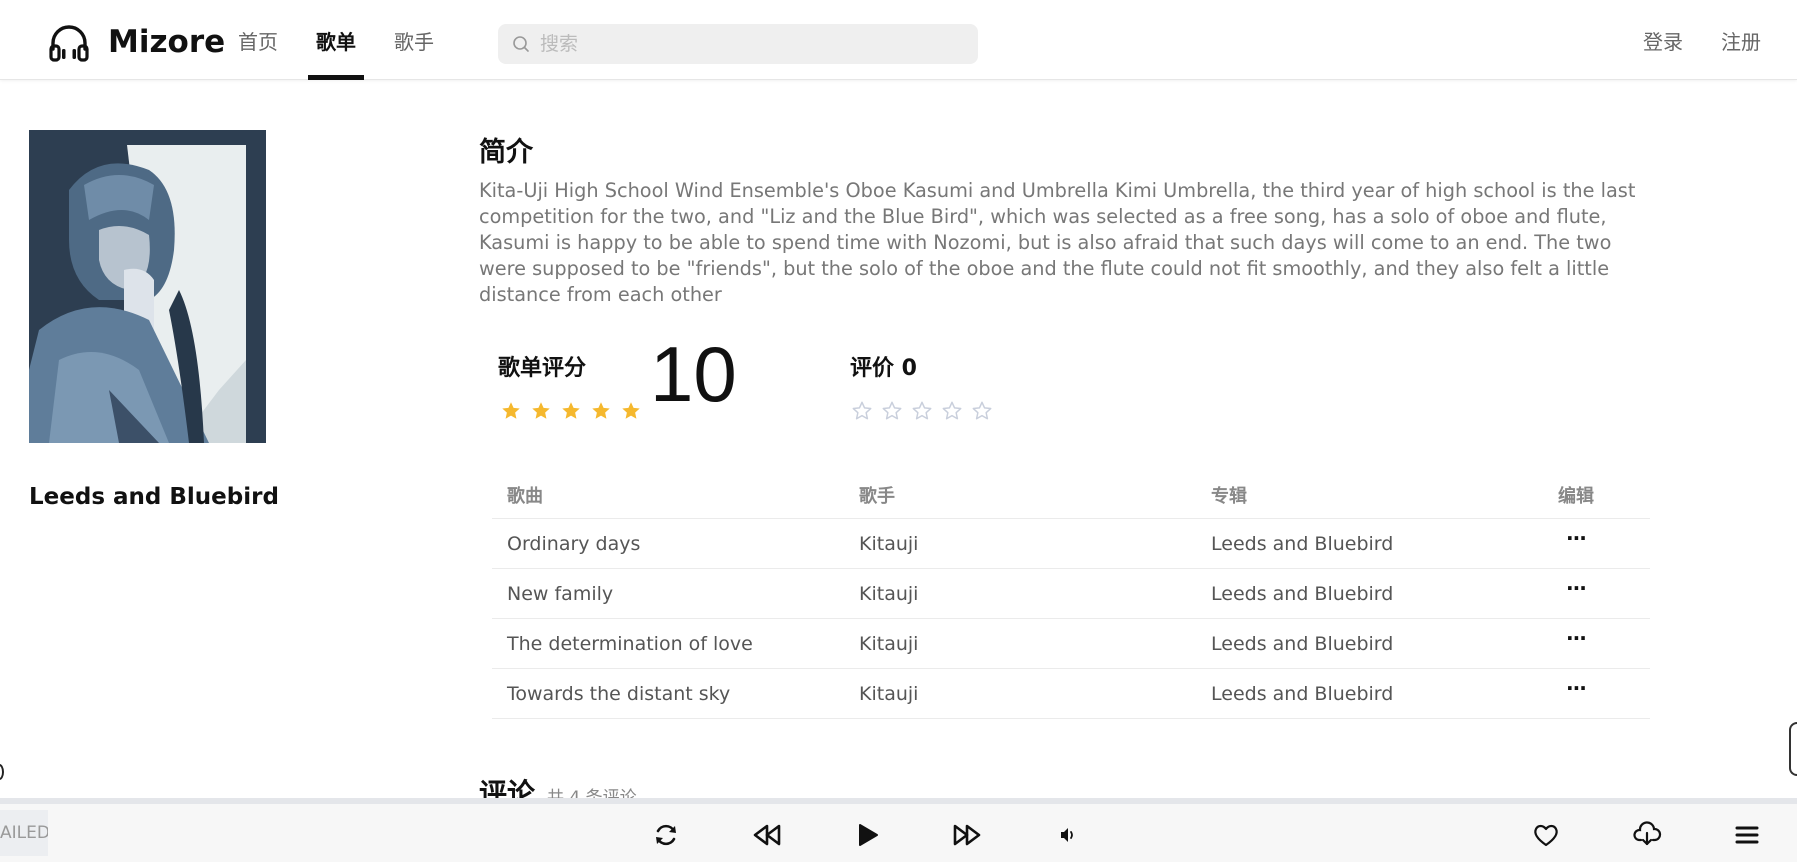  I want to click on song-title: Towards the distant sky, so click(668, 694).